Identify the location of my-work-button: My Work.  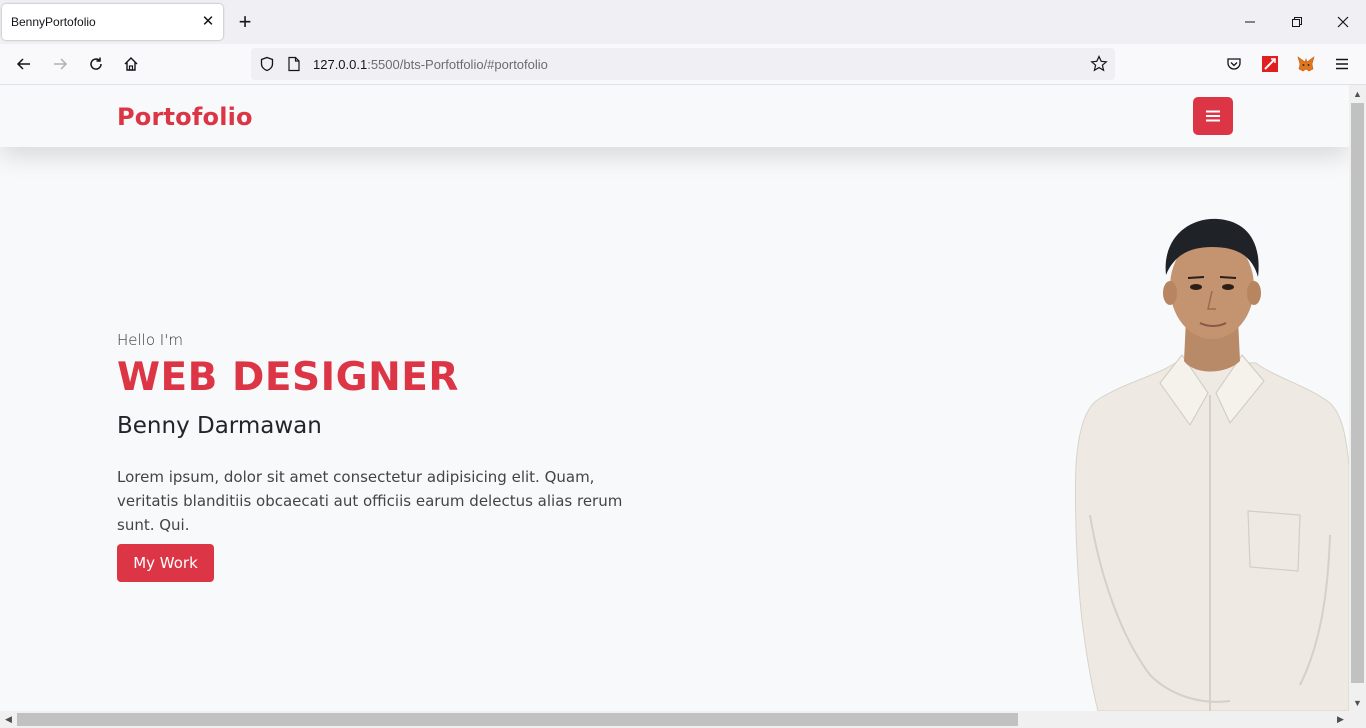
(165, 563).